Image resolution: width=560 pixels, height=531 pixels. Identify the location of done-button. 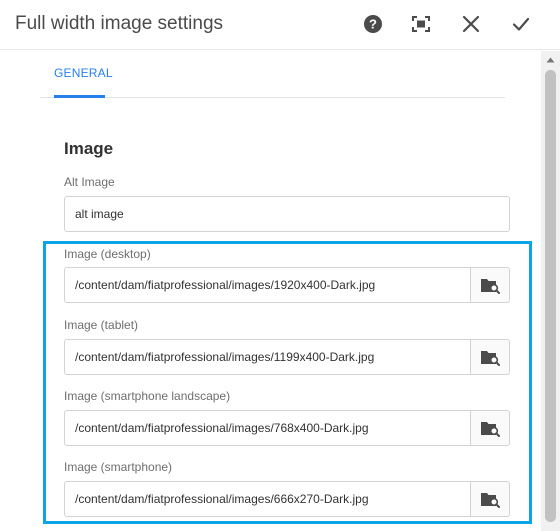
(521, 24).